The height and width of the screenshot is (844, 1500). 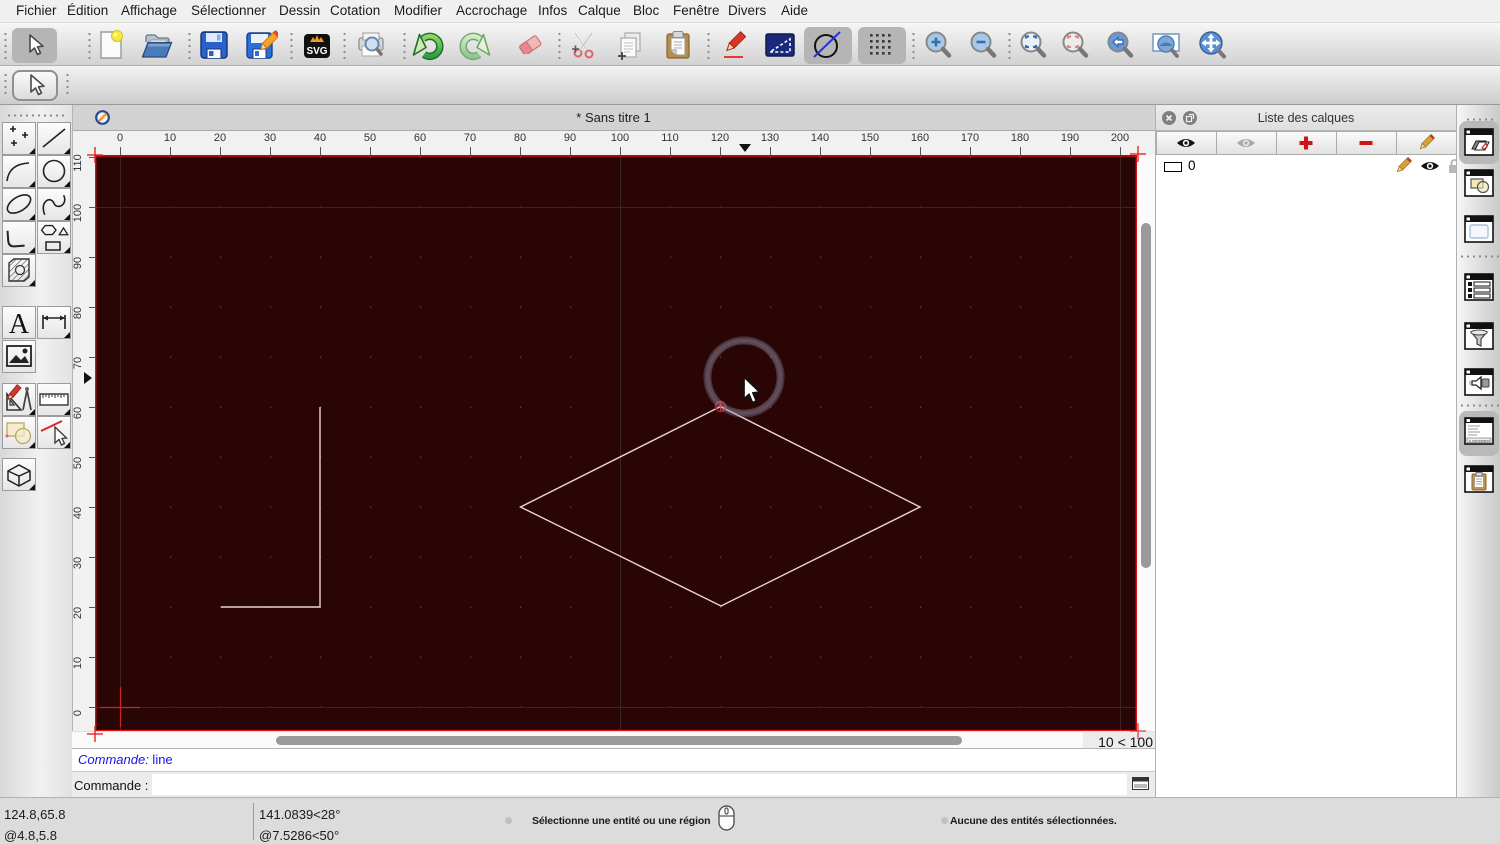 What do you see at coordinates (19, 323) in the screenshot?
I see `svg-text: A` at bounding box center [19, 323].